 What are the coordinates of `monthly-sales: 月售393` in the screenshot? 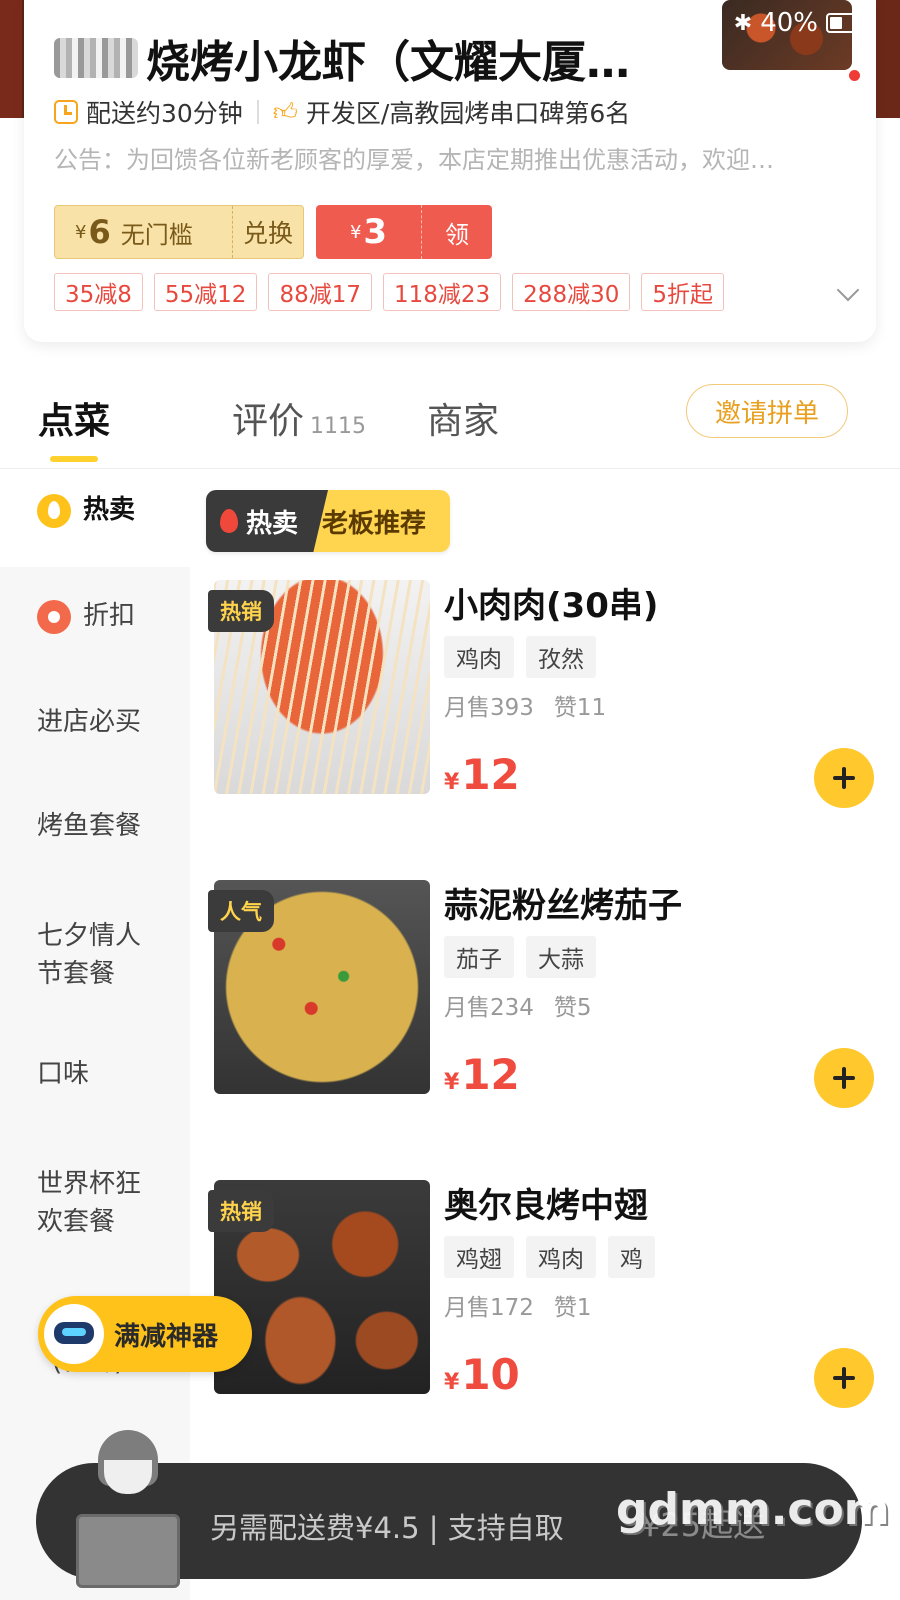 It's located at (489, 708).